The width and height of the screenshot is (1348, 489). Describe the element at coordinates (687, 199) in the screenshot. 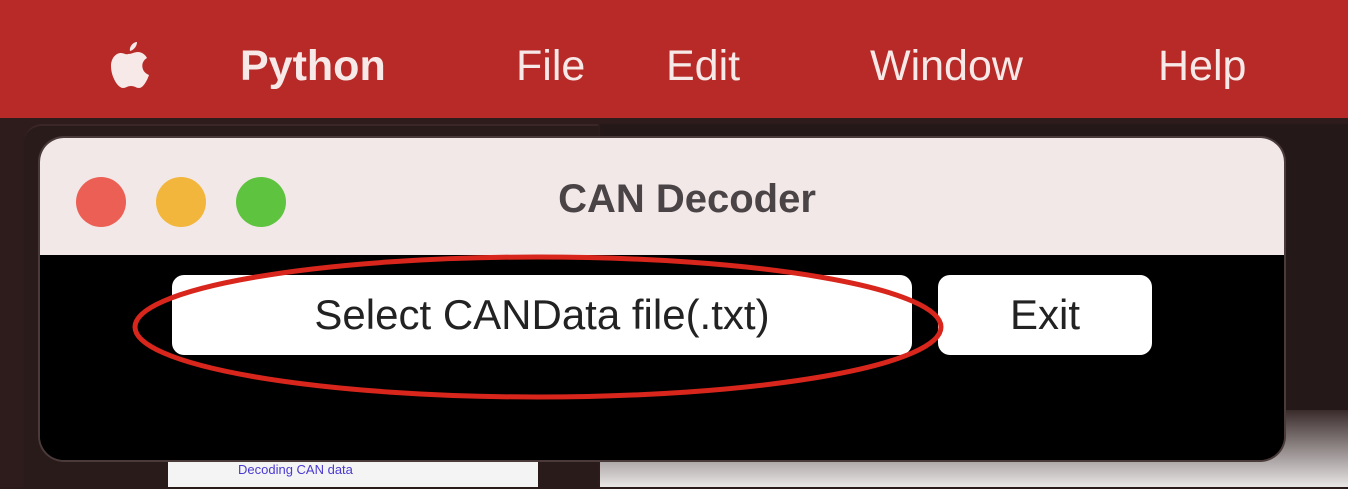

I see `window-title: CAN Decoder` at that location.